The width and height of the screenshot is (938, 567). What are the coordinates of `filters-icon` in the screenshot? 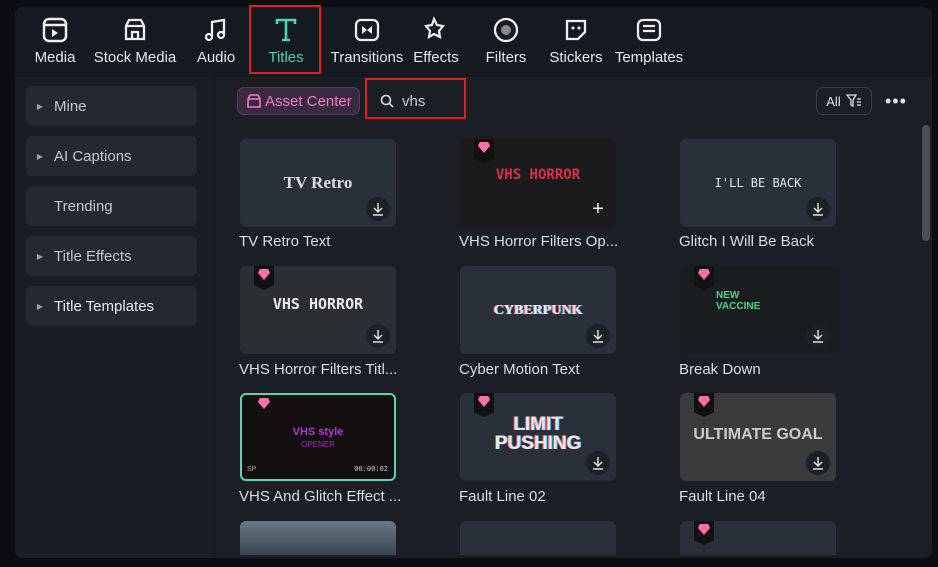 It's located at (506, 30).